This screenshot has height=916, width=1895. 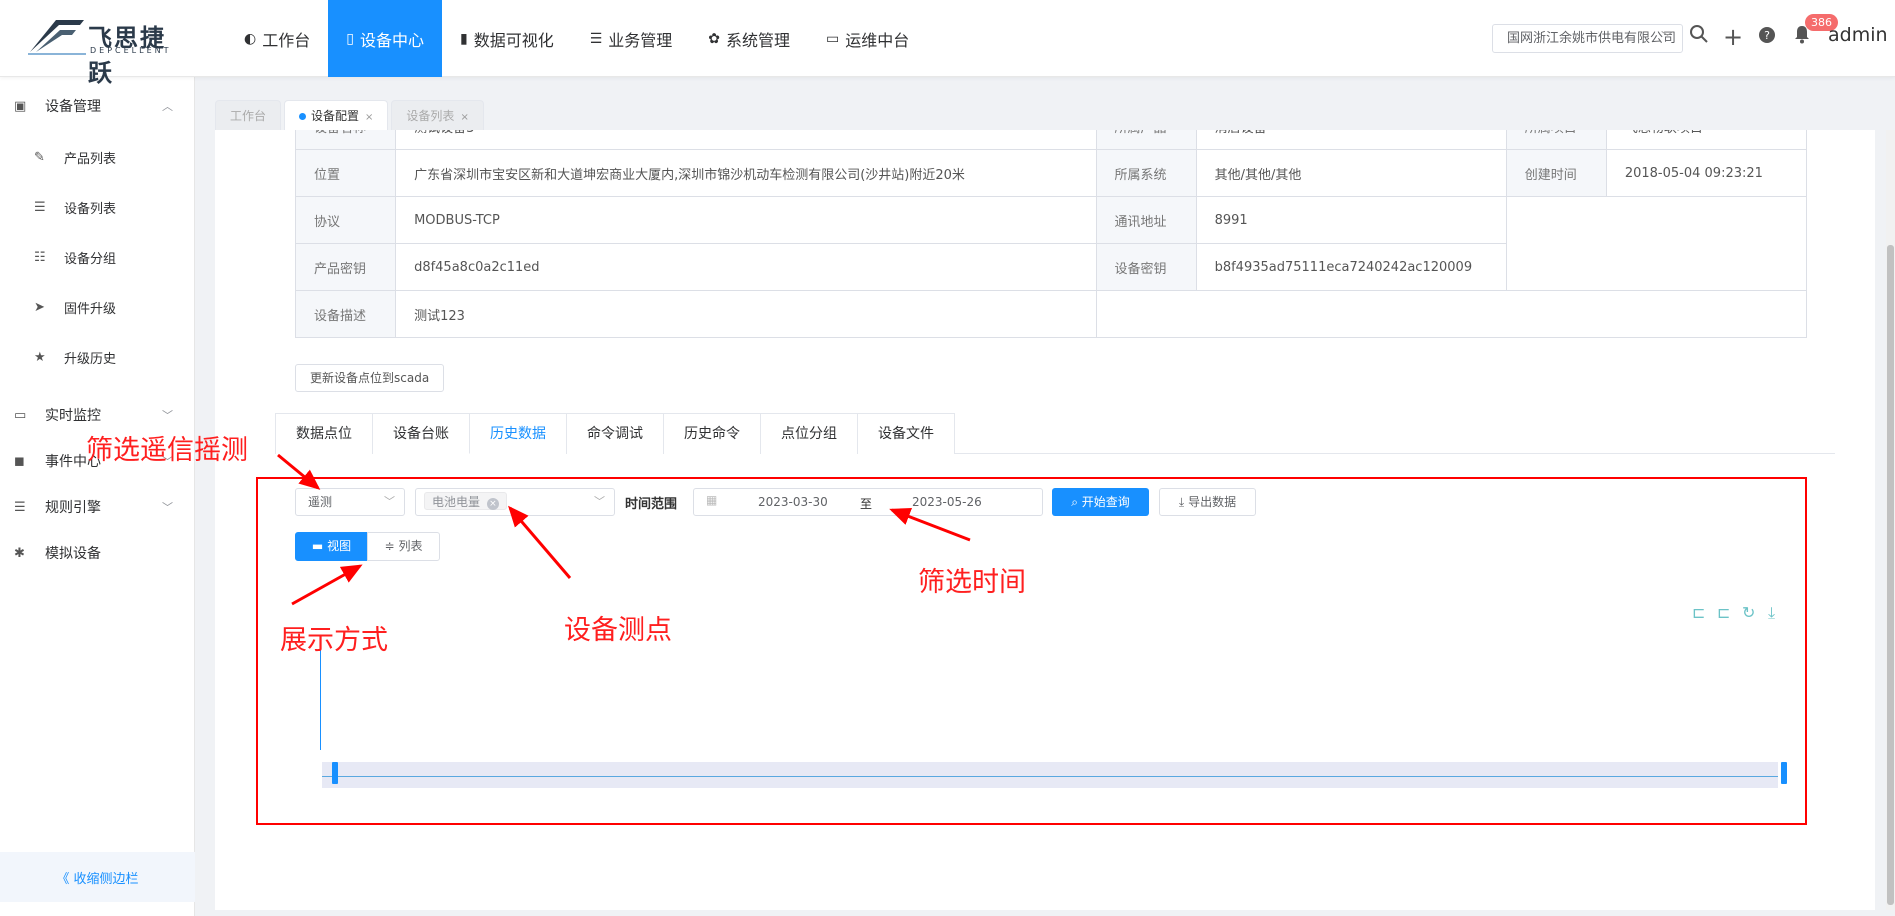 I want to click on sidebar-item-label: 设备分组, so click(x=90, y=259).